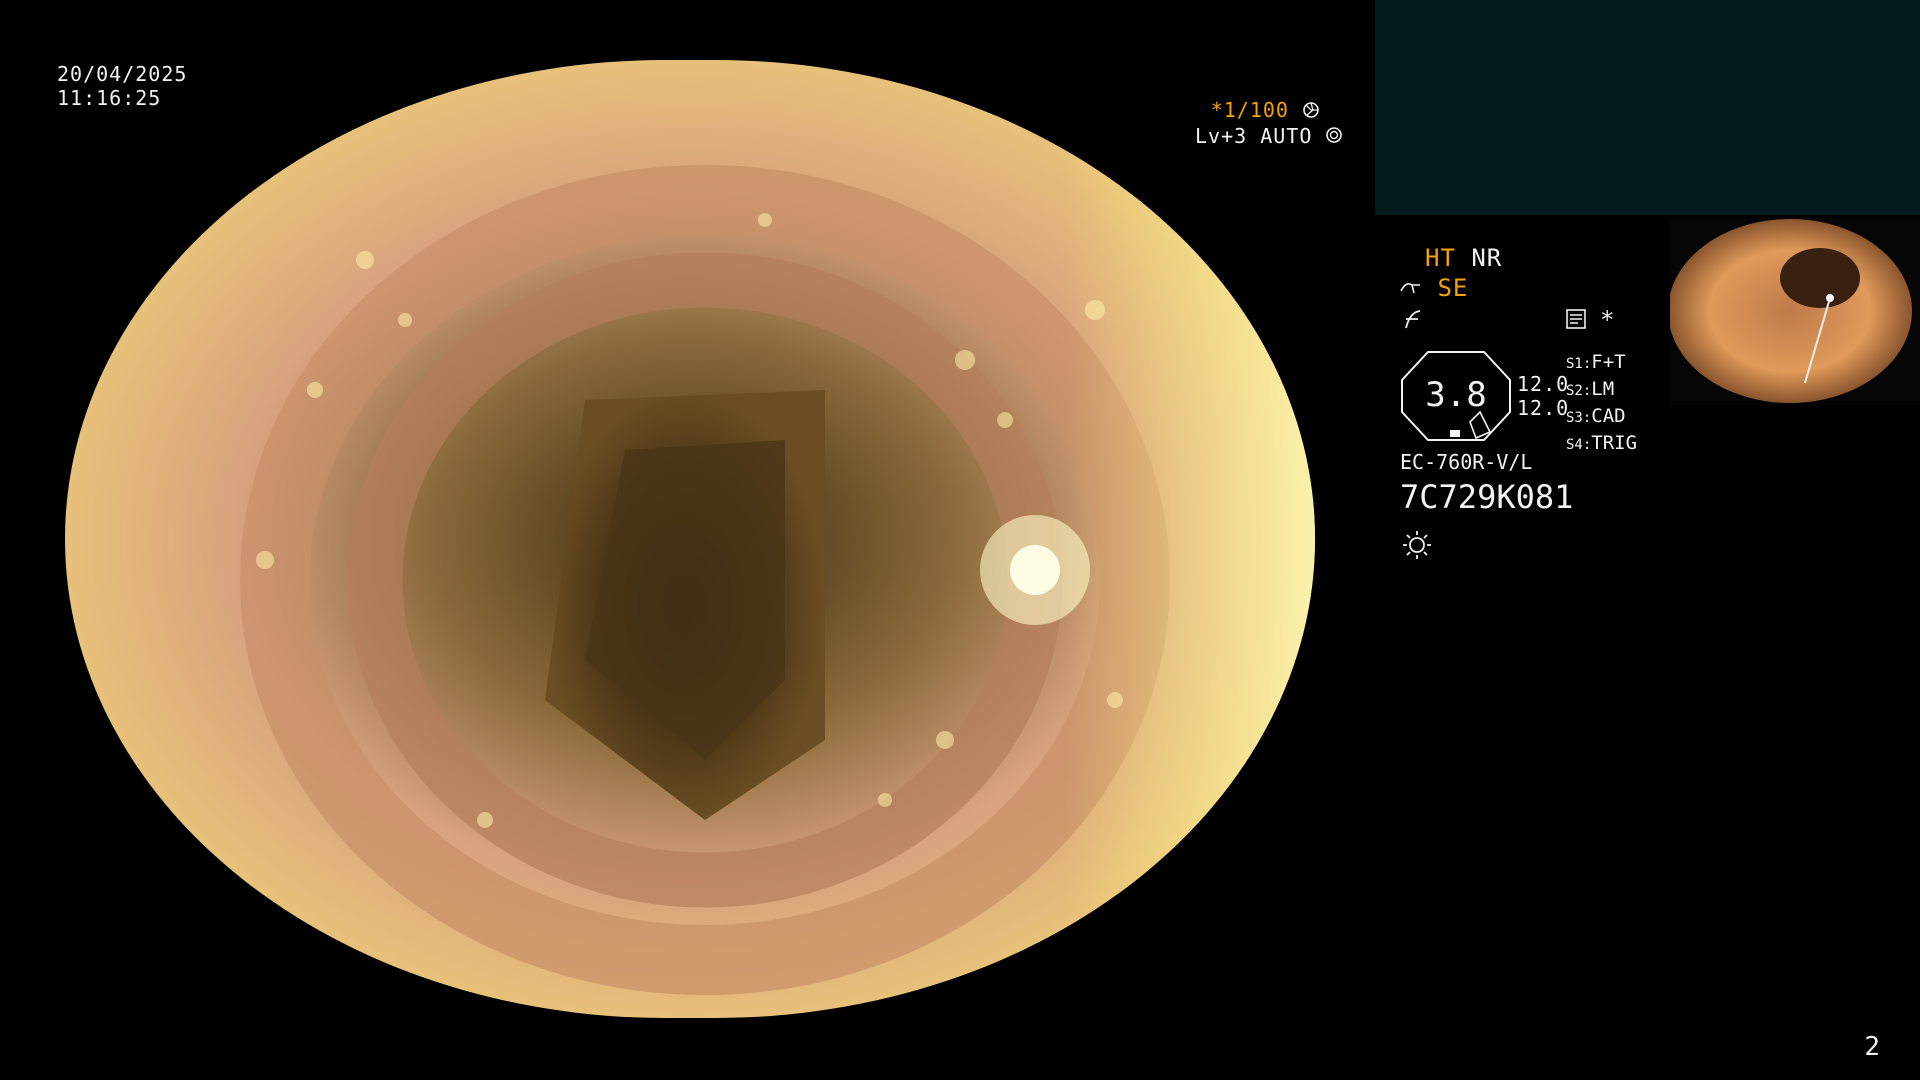 Image resolution: width=1920 pixels, height=1080 pixels. What do you see at coordinates (1417, 547) in the screenshot?
I see `sun-icon` at bounding box center [1417, 547].